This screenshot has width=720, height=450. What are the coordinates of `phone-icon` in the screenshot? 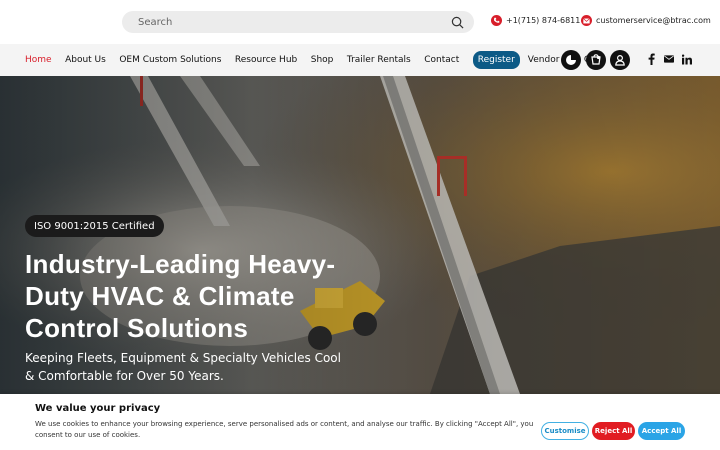 It's located at (496, 20).